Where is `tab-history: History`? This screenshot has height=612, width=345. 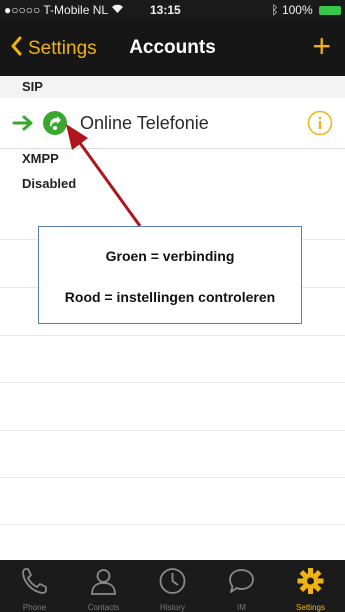 tab-history: History is located at coordinates (172, 586).